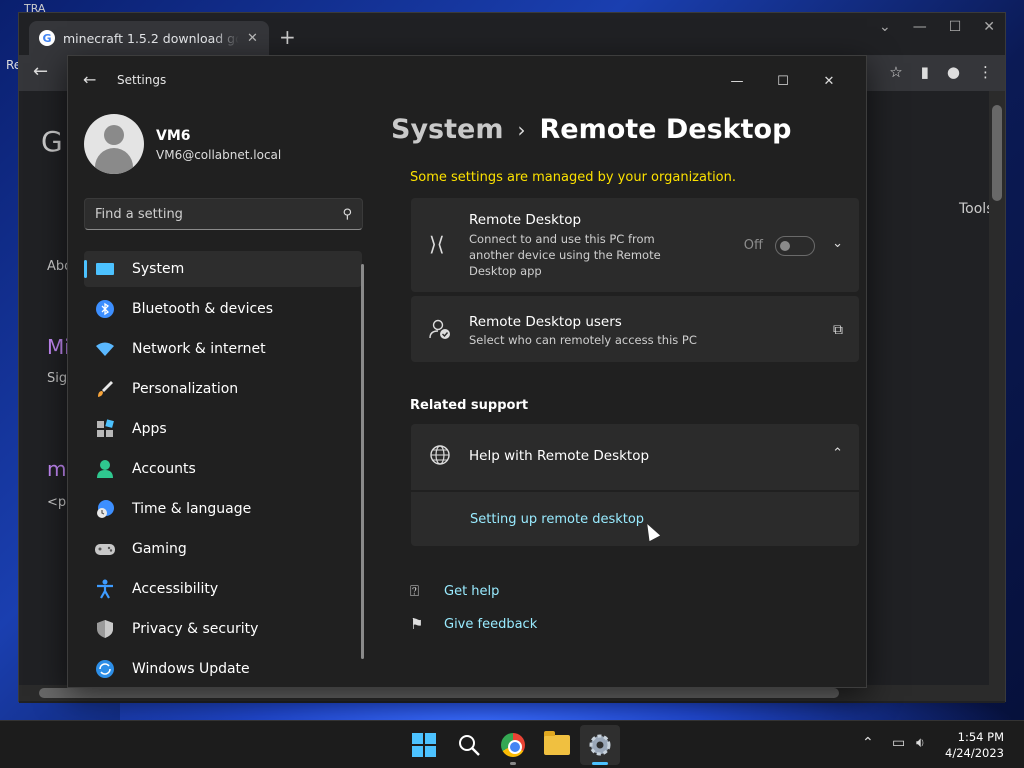 The width and height of the screenshot is (1024, 768). I want to click on new-tab-button: +, so click(287, 37).